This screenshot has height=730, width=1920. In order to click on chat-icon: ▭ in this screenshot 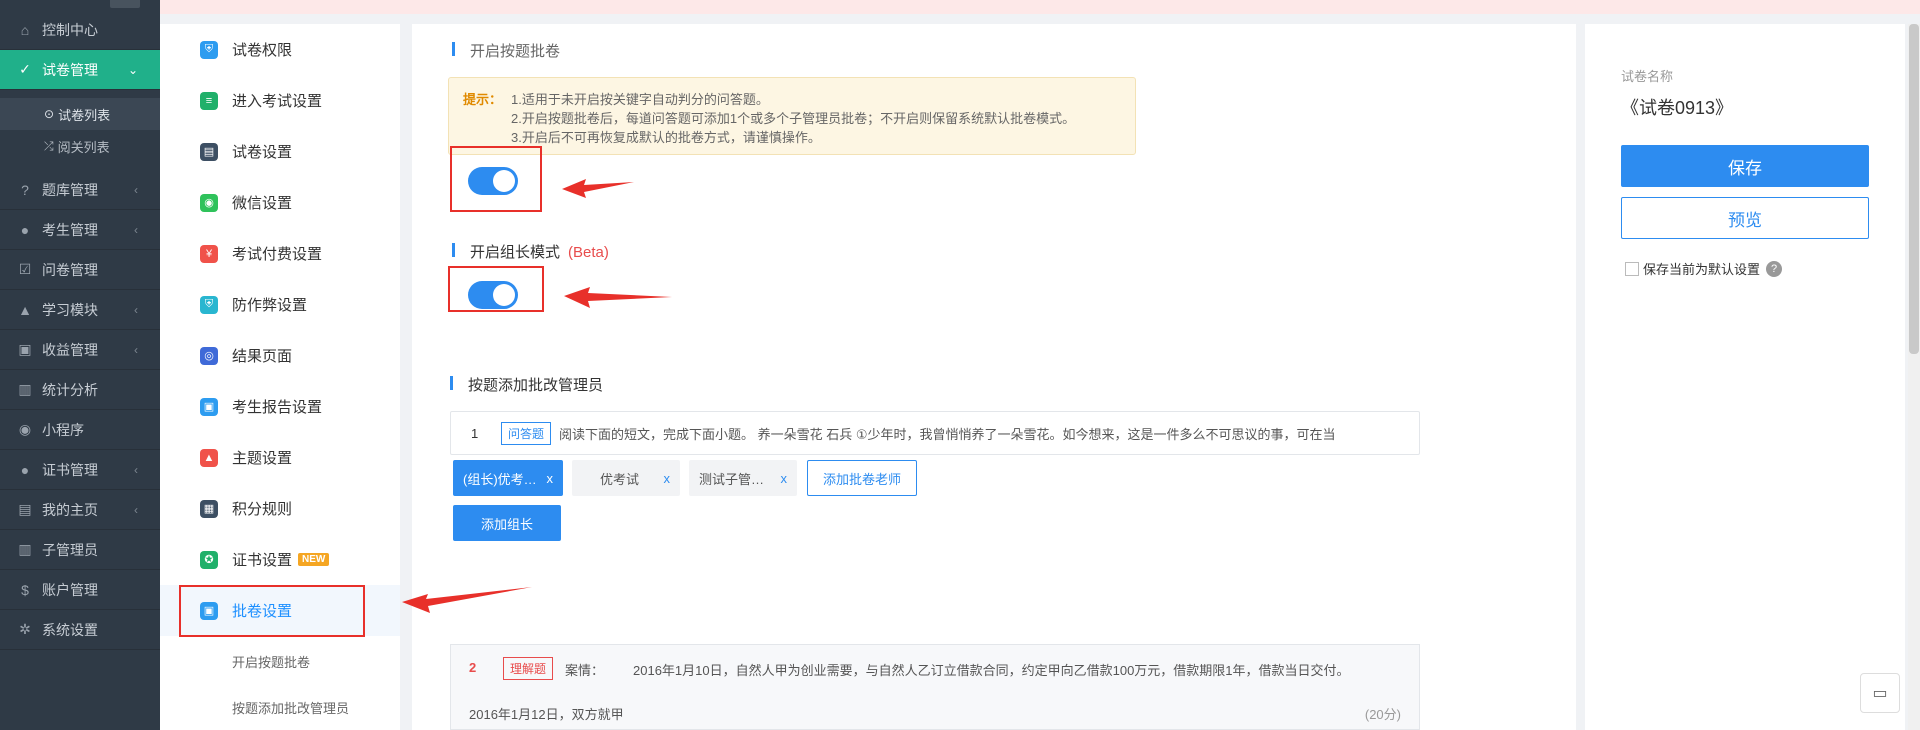, I will do `click(1880, 693)`.